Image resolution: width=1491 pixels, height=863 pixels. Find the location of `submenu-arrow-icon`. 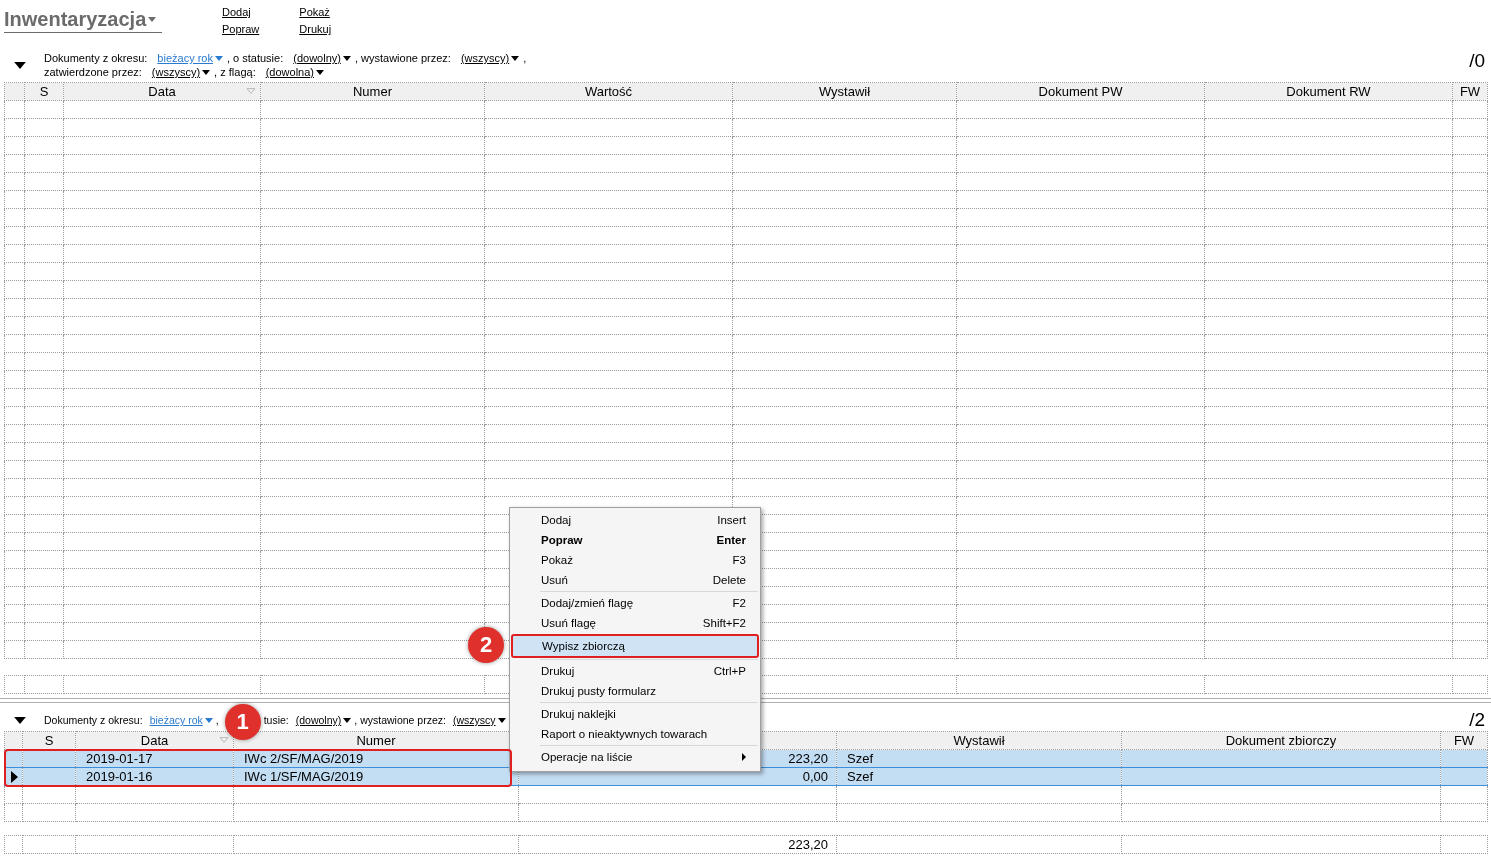

submenu-arrow-icon is located at coordinates (744, 757).